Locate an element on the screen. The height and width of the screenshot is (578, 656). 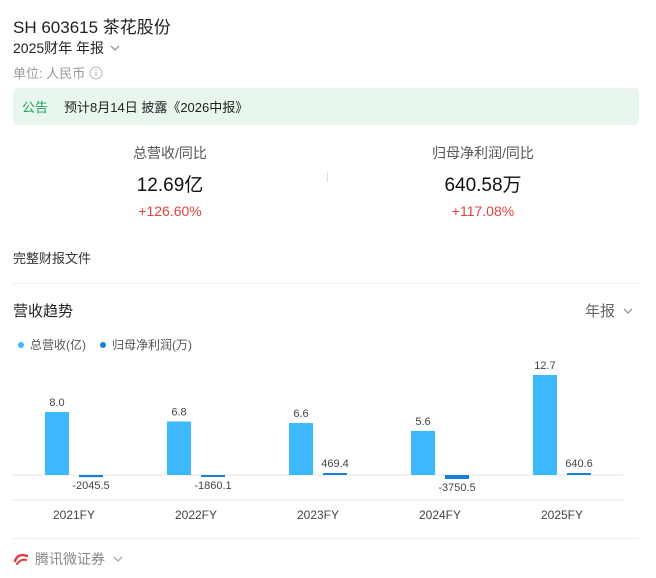
net-profit-bar-label: -2045.5 is located at coordinates (90, 486).